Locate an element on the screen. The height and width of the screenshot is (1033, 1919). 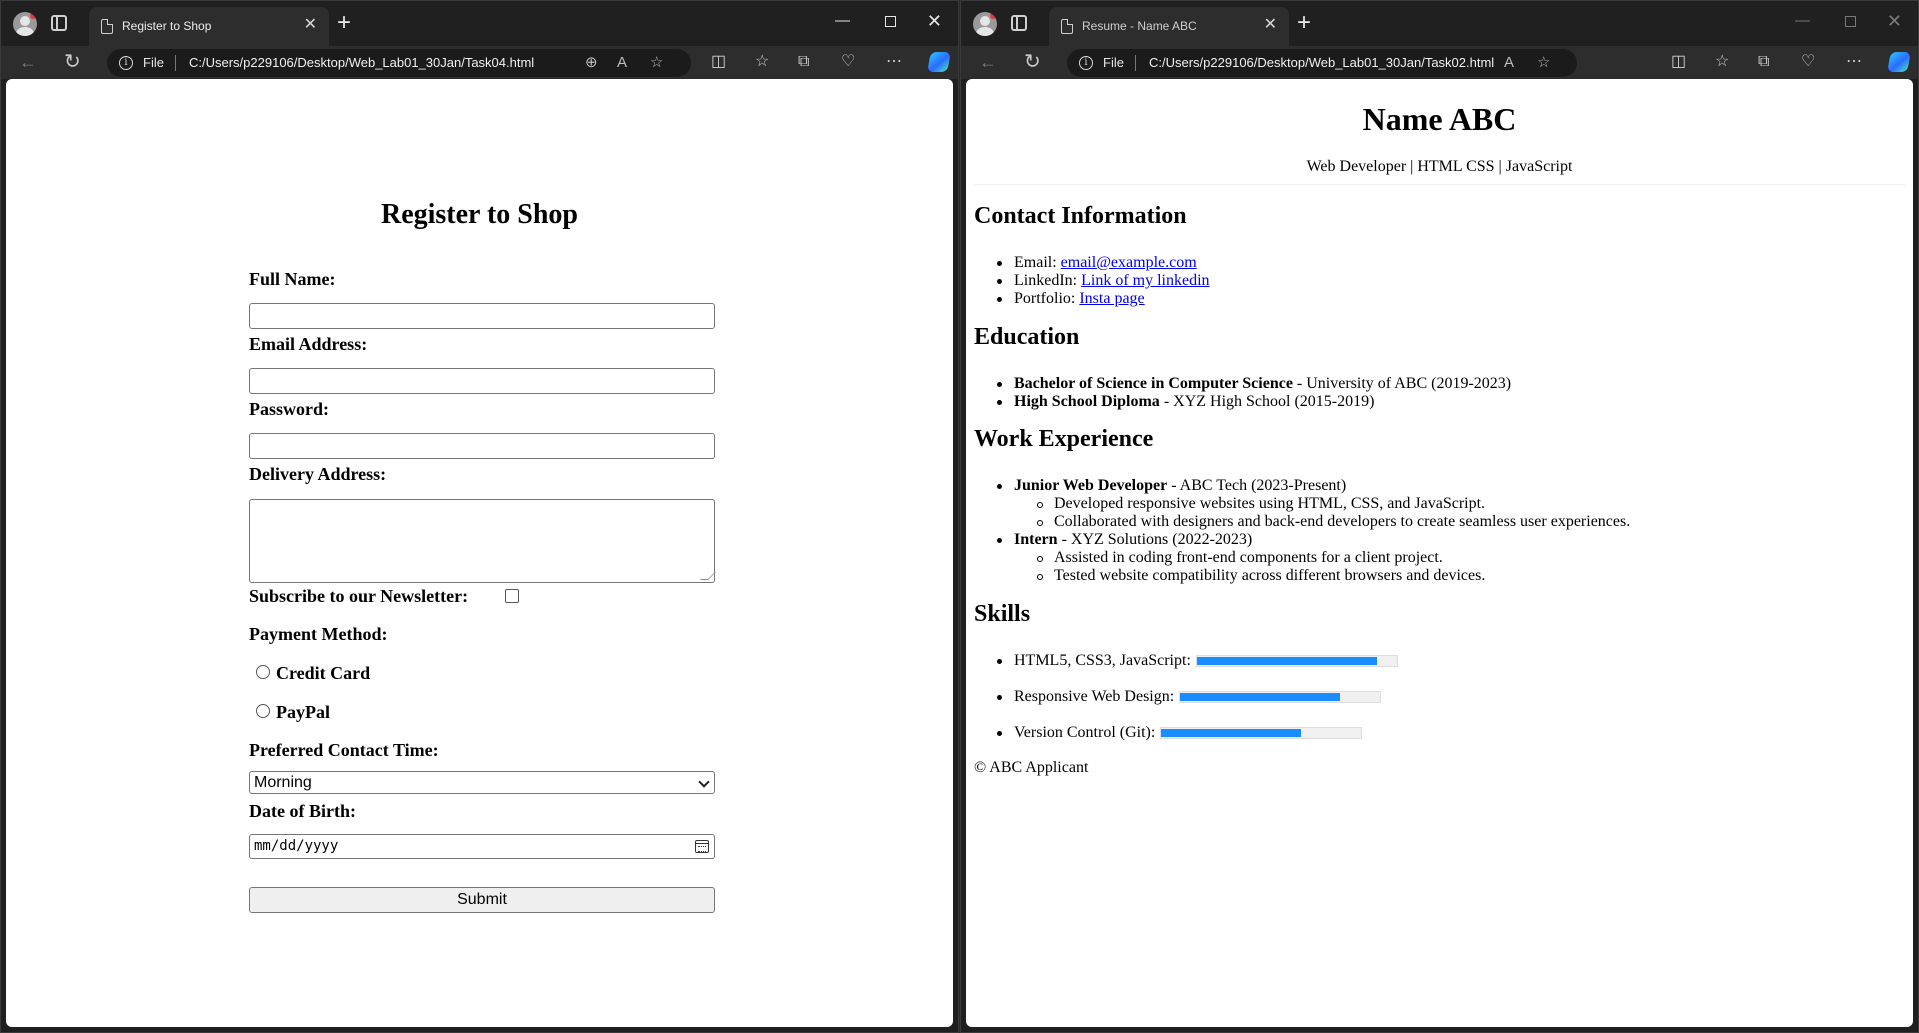
tab-resume: Resume - Name ABC ✕ is located at coordinates (1169, 26).